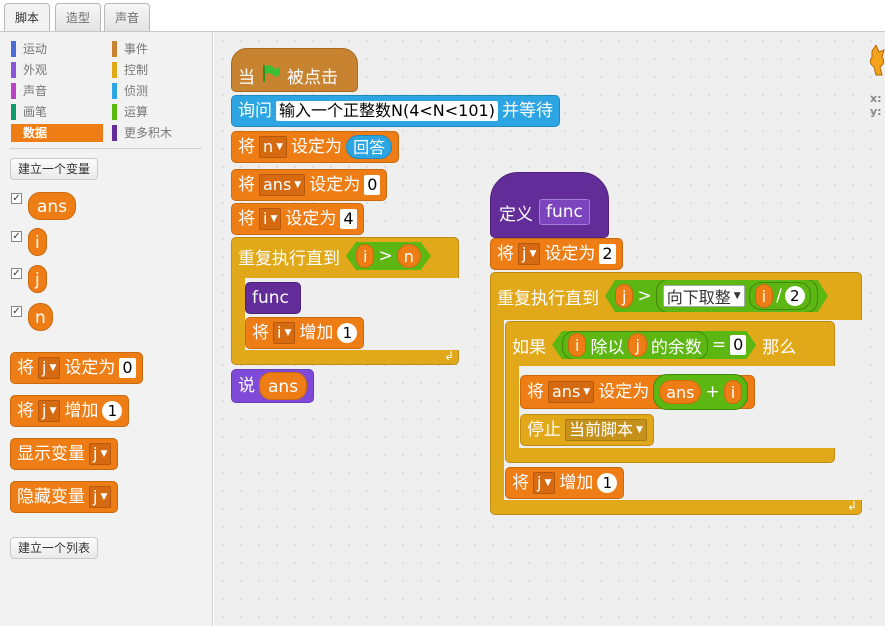 The image size is (885, 626). Describe the element at coordinates (779, 347) in the screenshot. I see `block-text: 那么` at that location.